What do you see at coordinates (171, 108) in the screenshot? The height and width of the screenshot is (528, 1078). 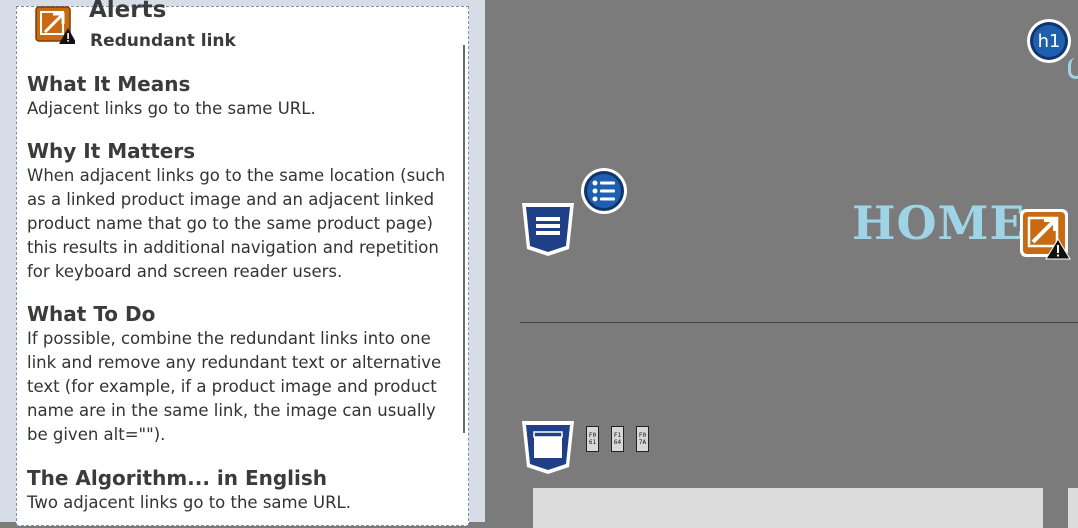 I see `section-body: Adjacent links go to the same URL.` at bounding box center [171, 108].